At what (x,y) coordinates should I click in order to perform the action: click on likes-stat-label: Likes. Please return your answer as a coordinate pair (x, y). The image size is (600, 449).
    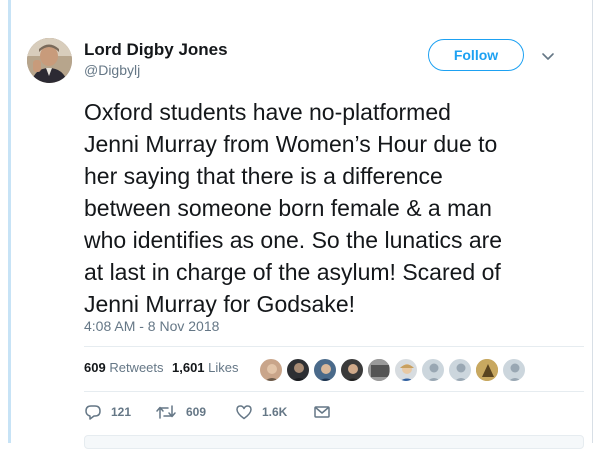
    Looking at the image, I should click on (223, 367).